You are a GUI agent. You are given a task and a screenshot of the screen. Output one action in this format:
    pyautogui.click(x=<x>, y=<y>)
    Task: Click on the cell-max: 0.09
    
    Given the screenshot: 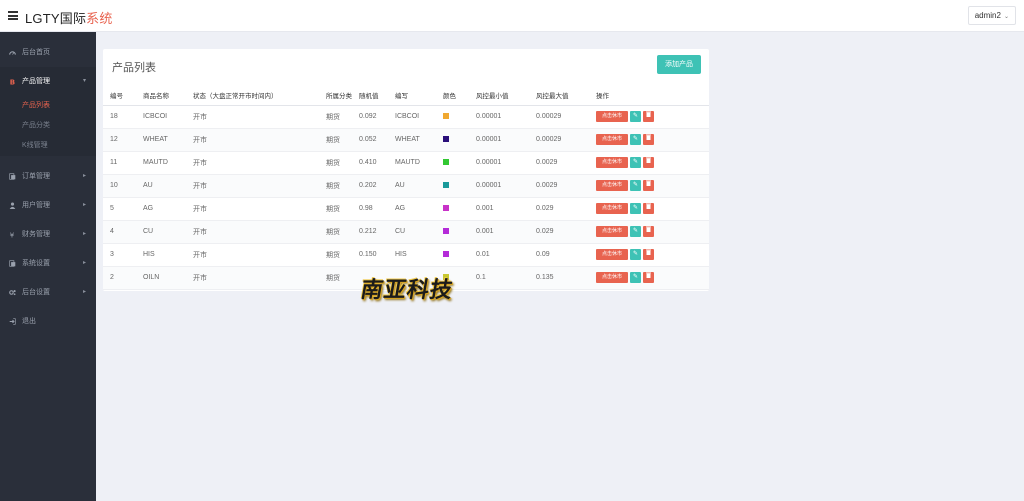 What is the action you would take?
    pyautogui.click(x=559, y=255)
    